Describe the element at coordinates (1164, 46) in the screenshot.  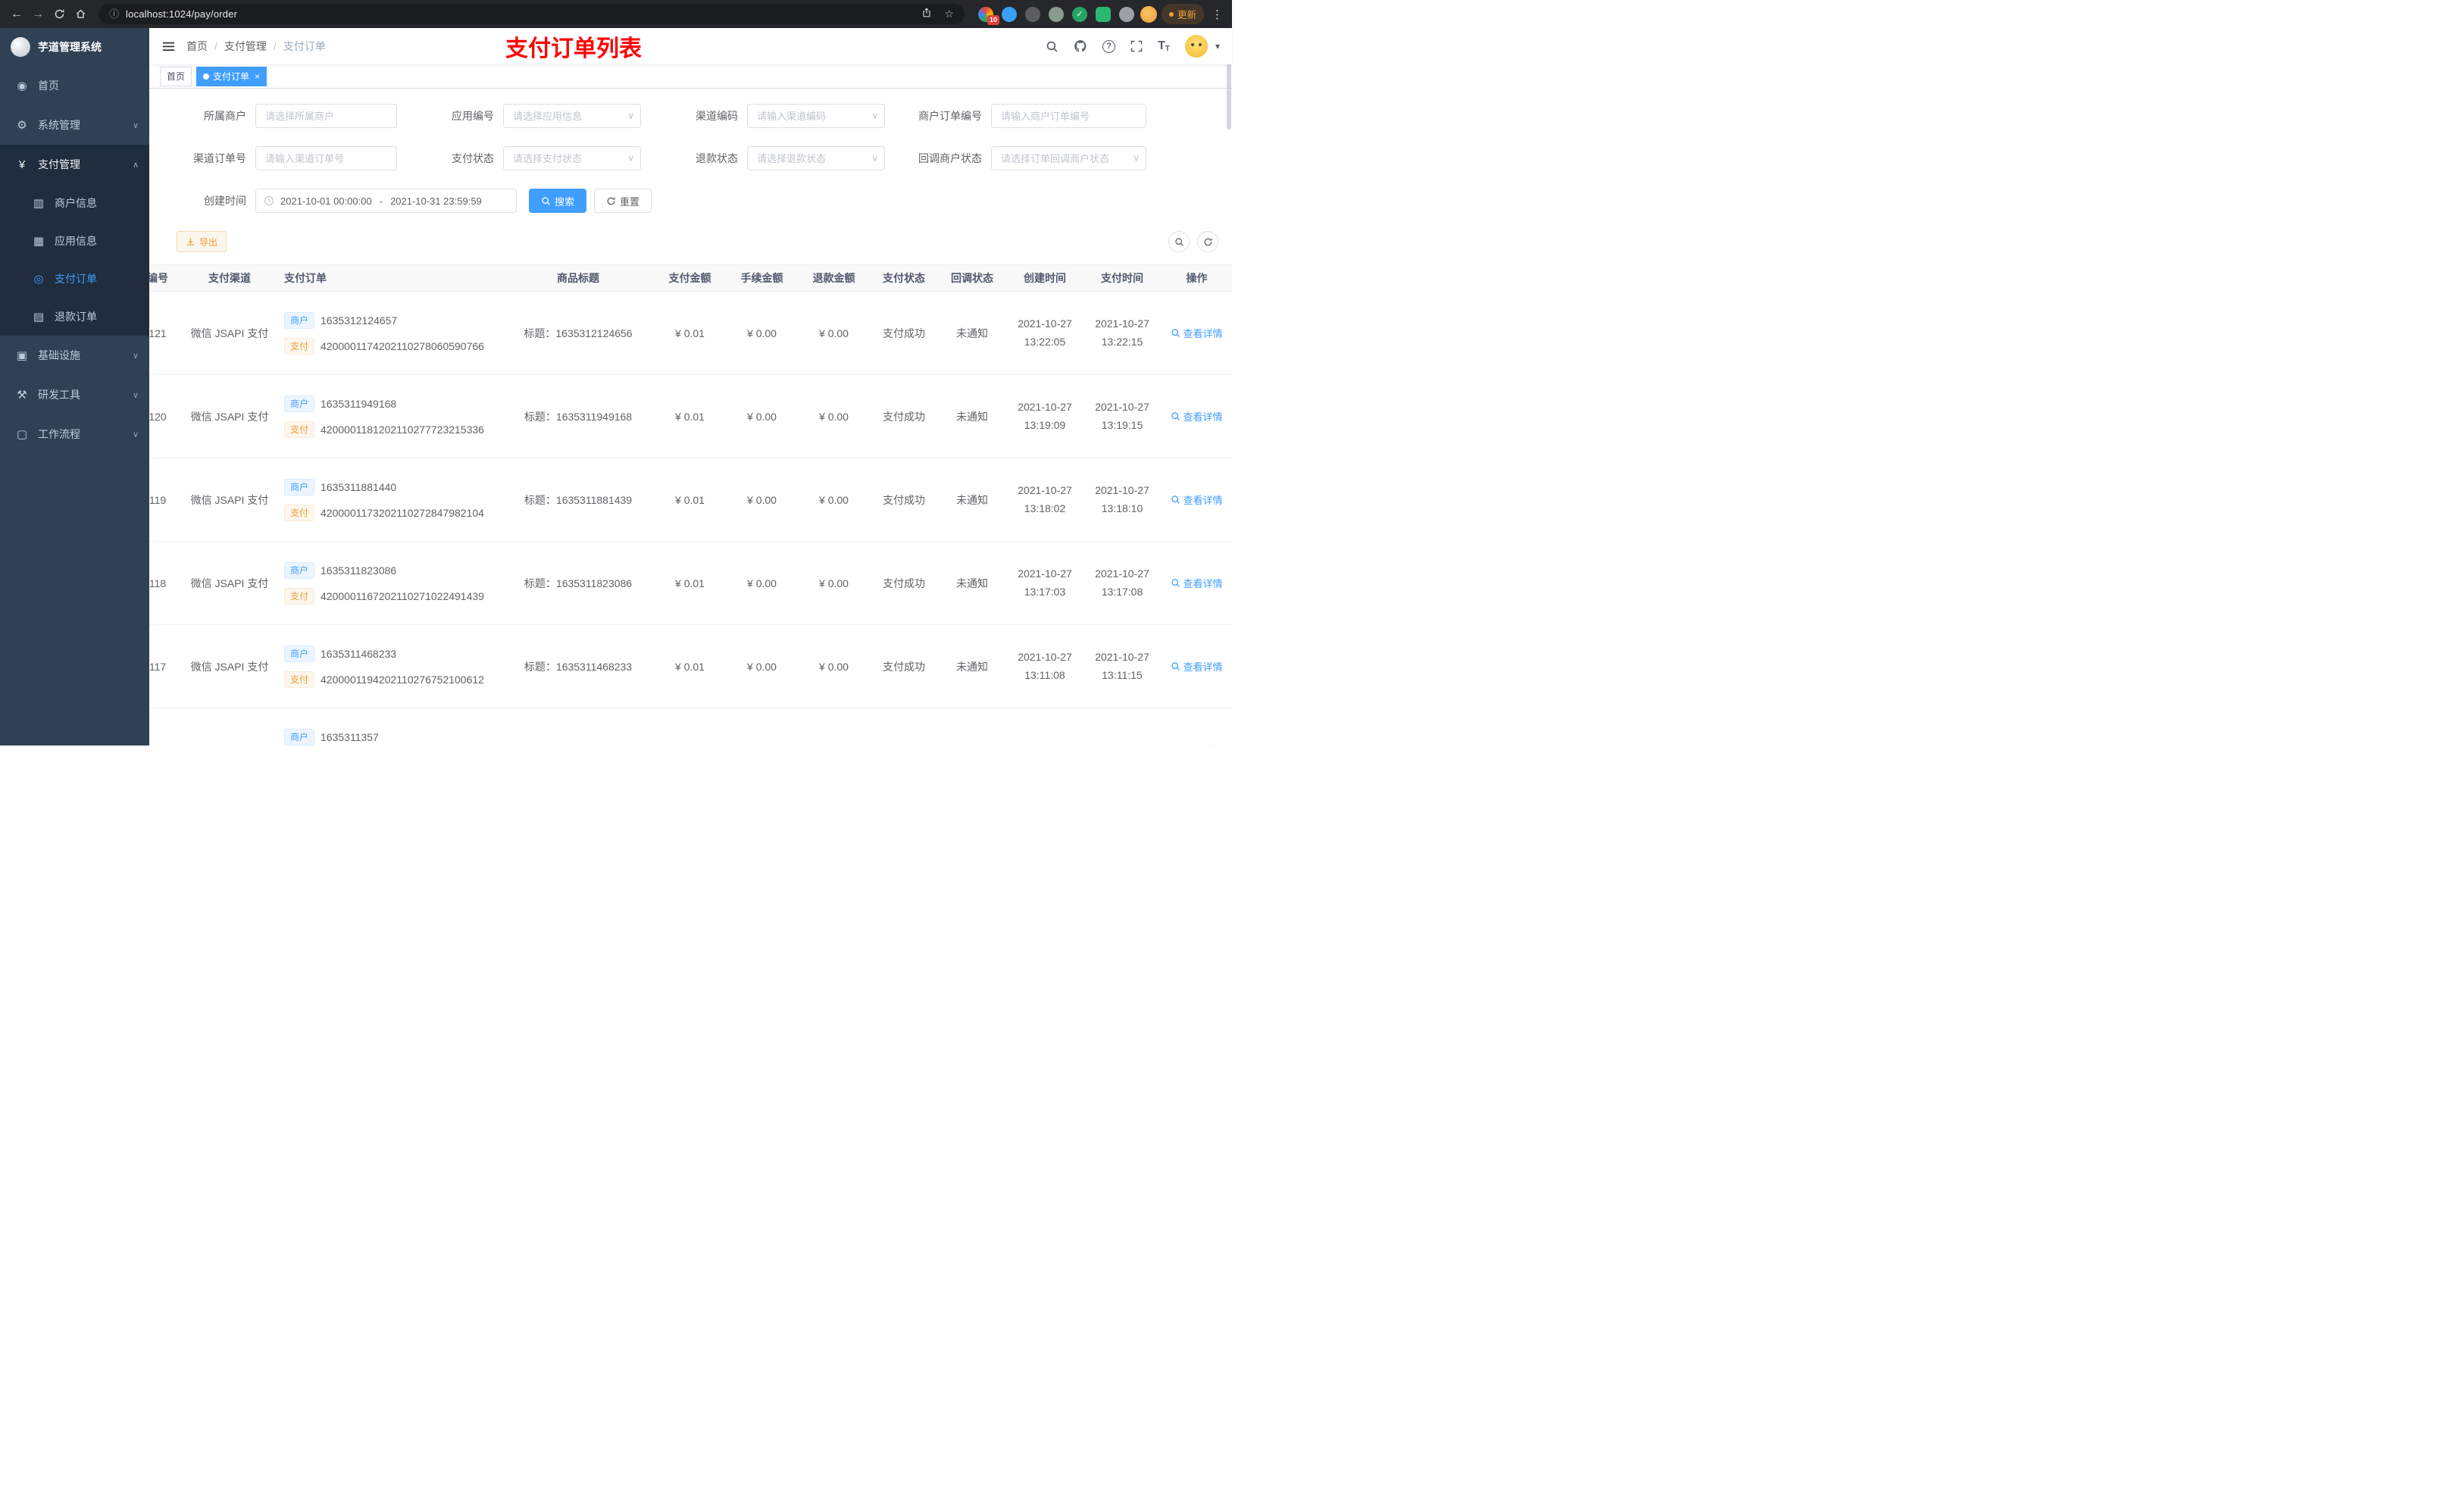
I see `font-size-icon: TT` at that location.